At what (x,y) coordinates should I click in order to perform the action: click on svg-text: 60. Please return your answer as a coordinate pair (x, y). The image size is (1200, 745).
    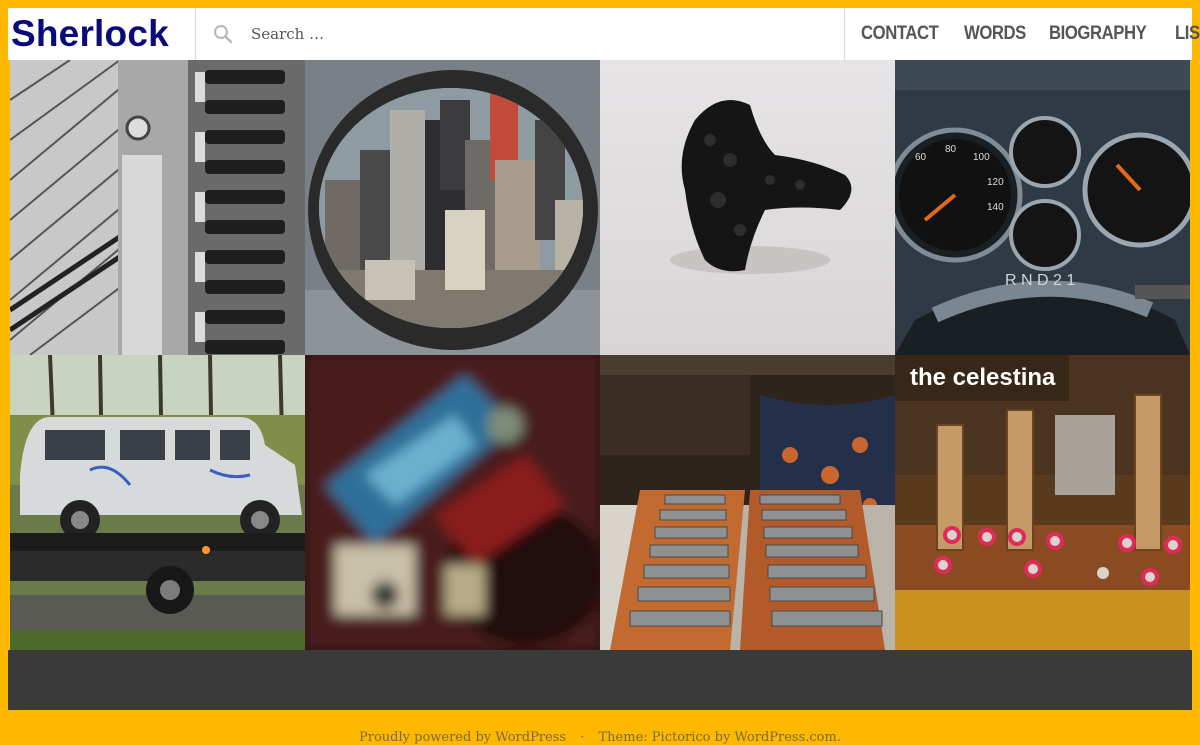
    Looking at the image, I should click on (921, 157).